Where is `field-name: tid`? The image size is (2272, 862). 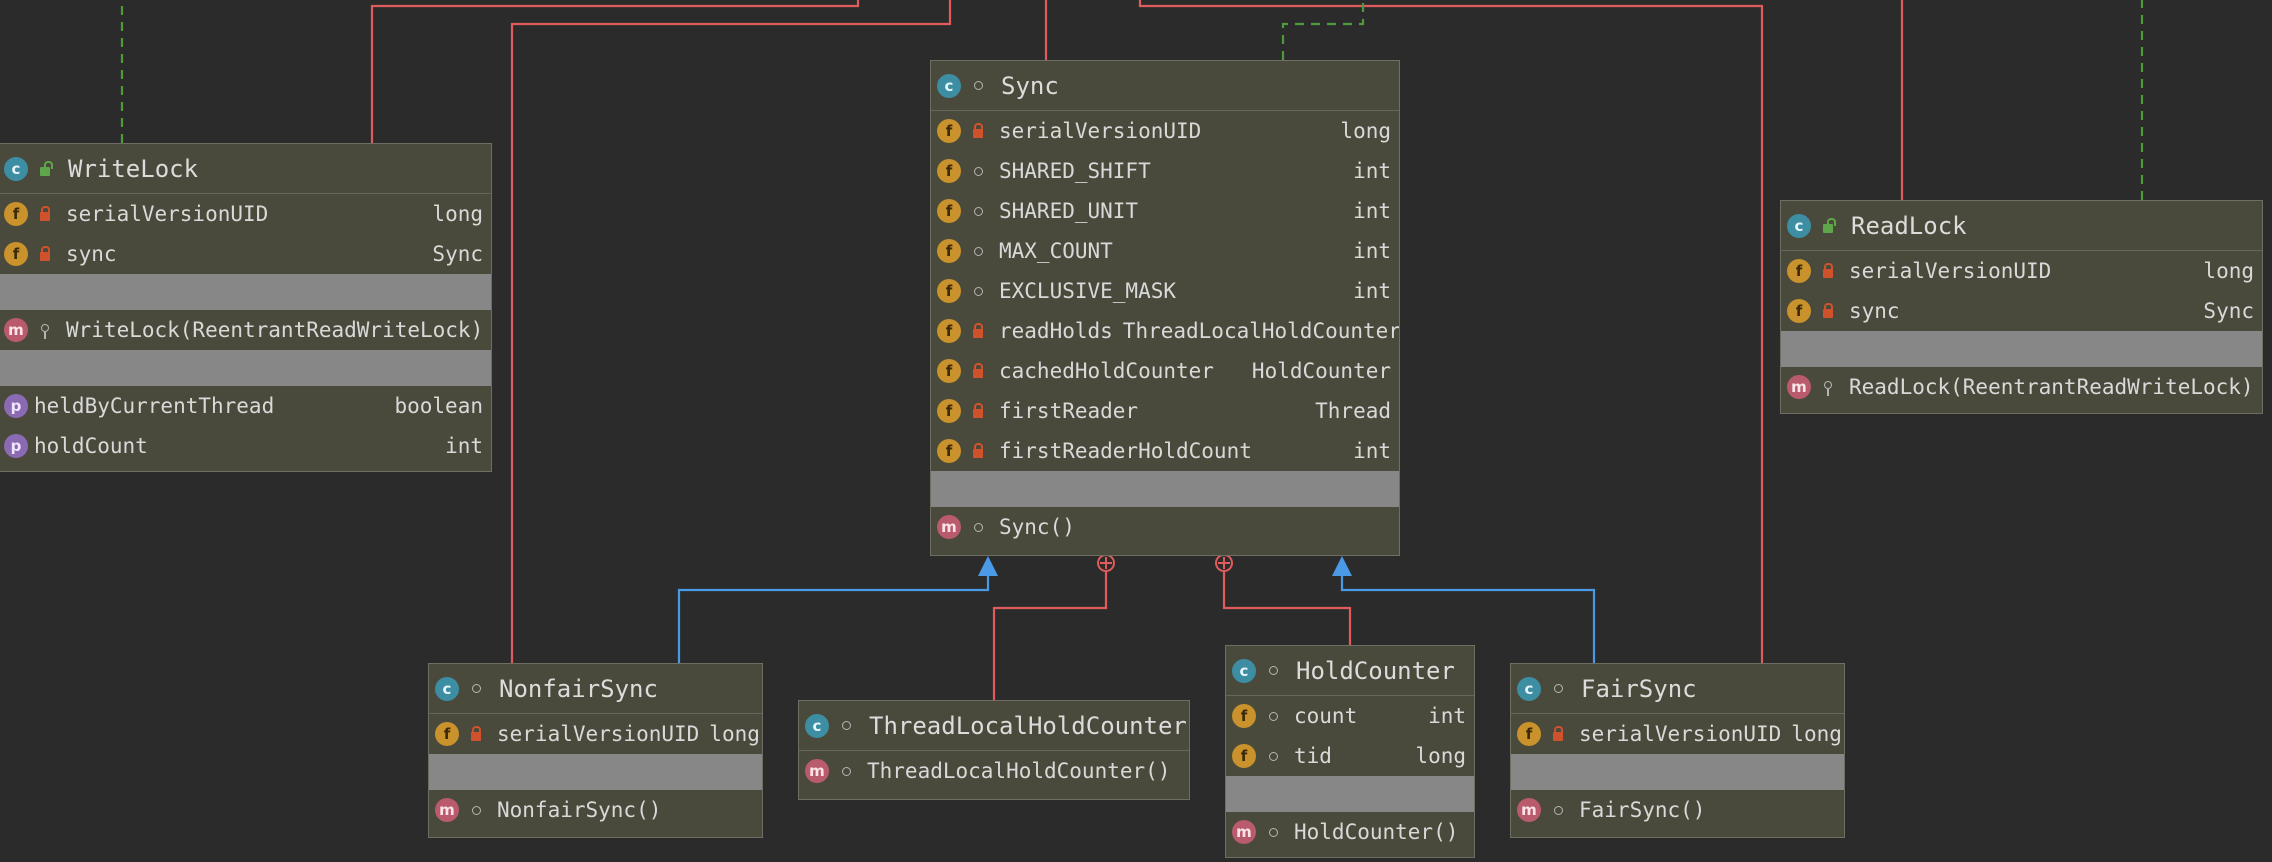
field-name: tid is located at coordinates (1313, 756).